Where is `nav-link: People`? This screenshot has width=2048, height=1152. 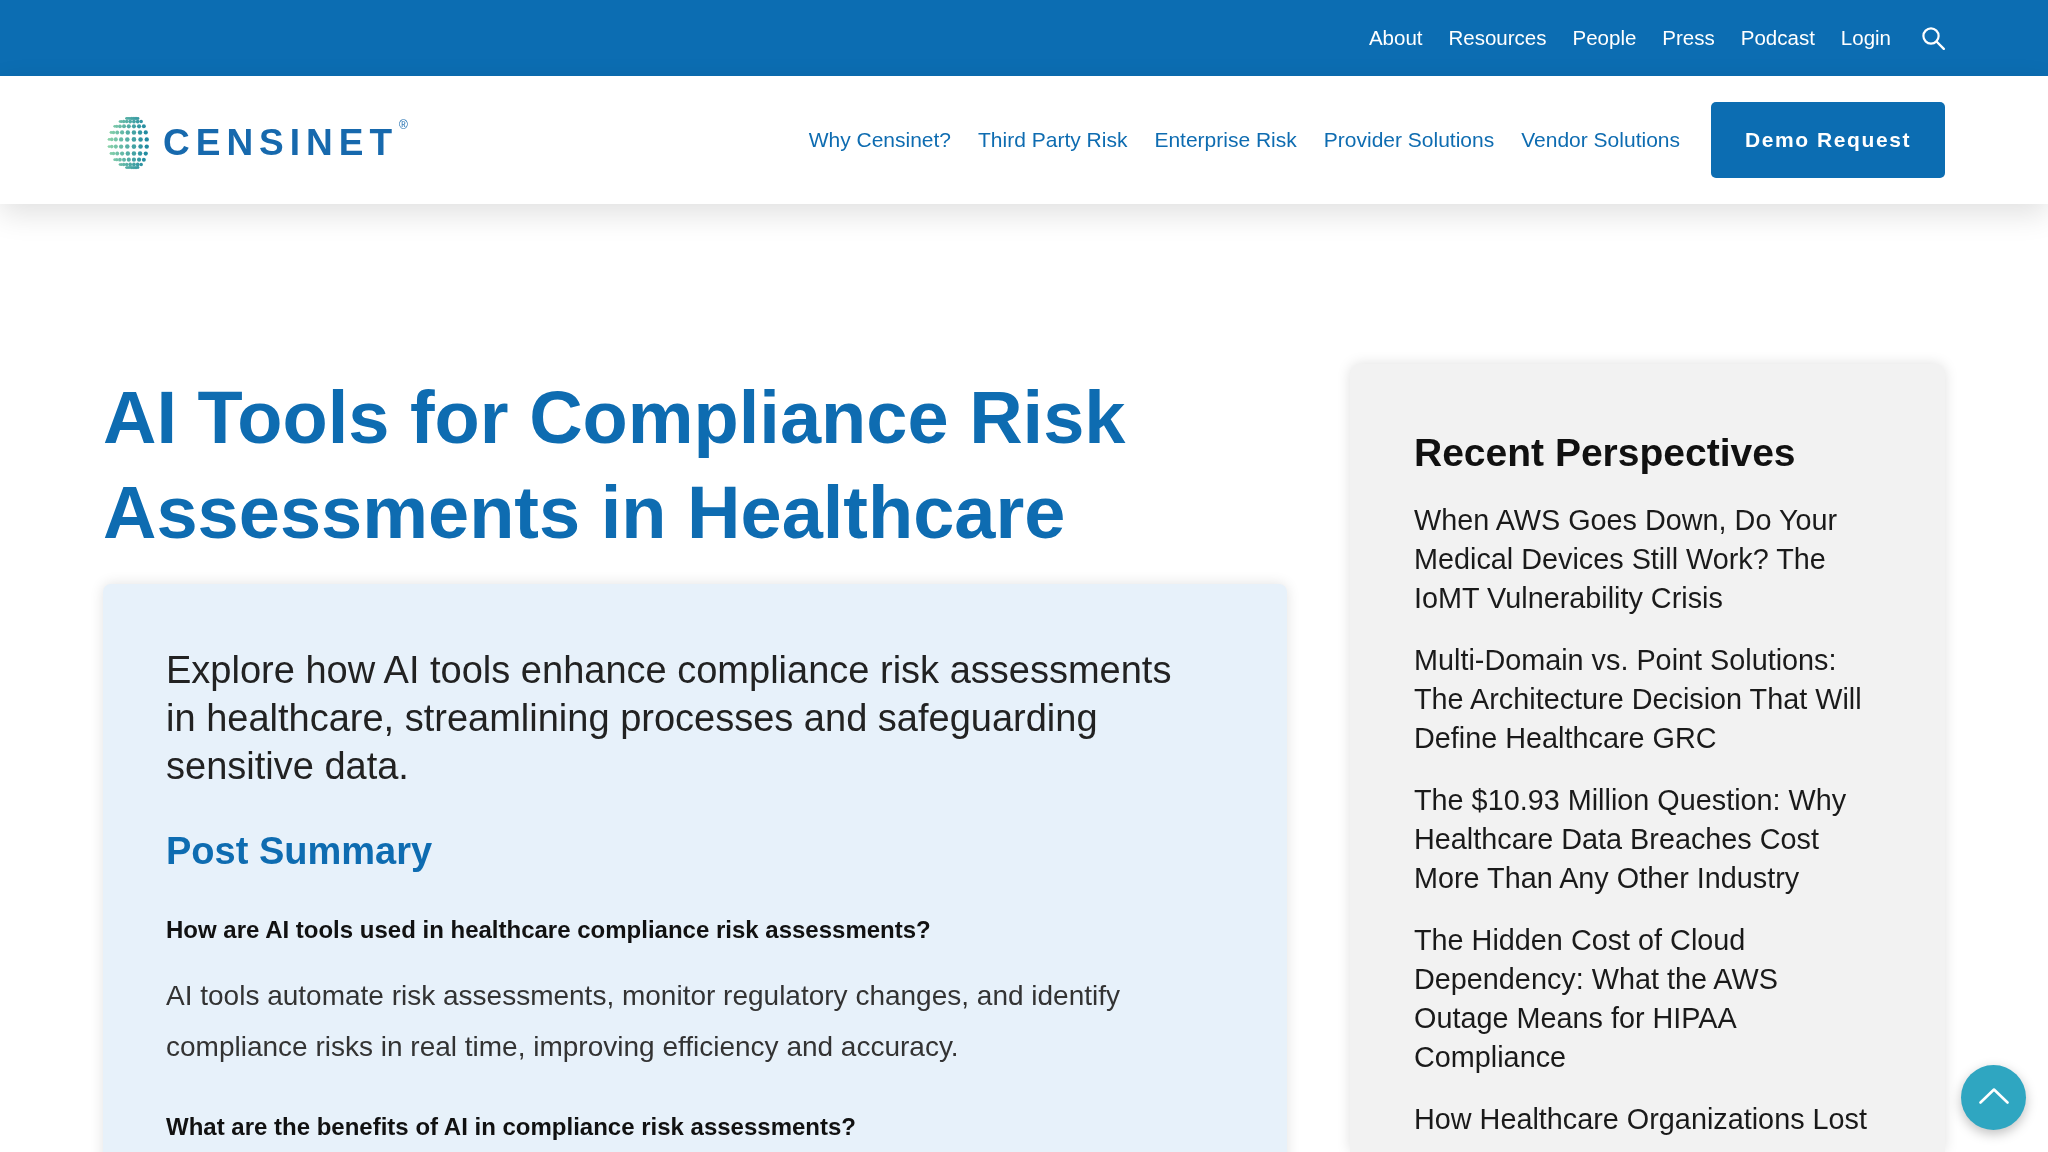
nav-link: People is located at coordinates (1604, 38).